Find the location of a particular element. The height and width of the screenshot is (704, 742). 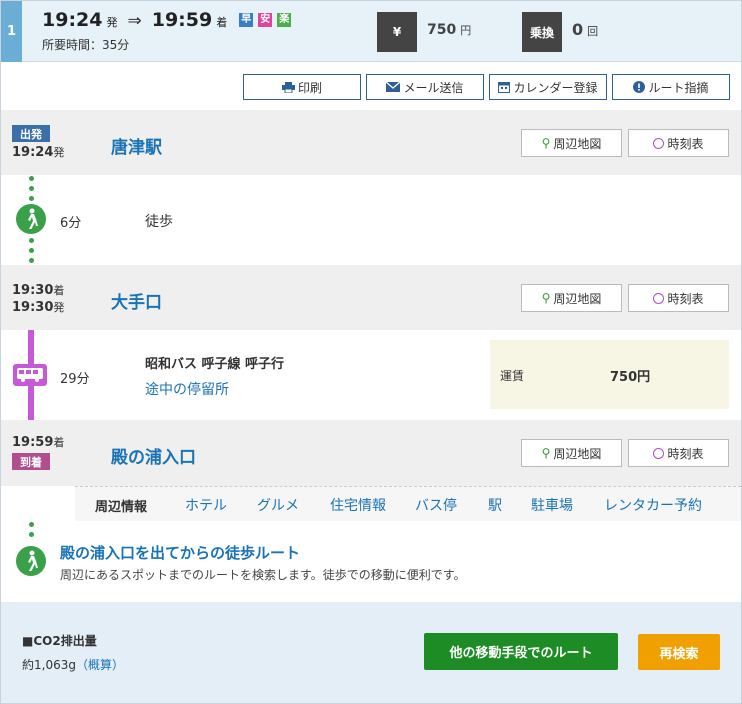

fare-amount: 750円 is located at coordinates (630, 377).